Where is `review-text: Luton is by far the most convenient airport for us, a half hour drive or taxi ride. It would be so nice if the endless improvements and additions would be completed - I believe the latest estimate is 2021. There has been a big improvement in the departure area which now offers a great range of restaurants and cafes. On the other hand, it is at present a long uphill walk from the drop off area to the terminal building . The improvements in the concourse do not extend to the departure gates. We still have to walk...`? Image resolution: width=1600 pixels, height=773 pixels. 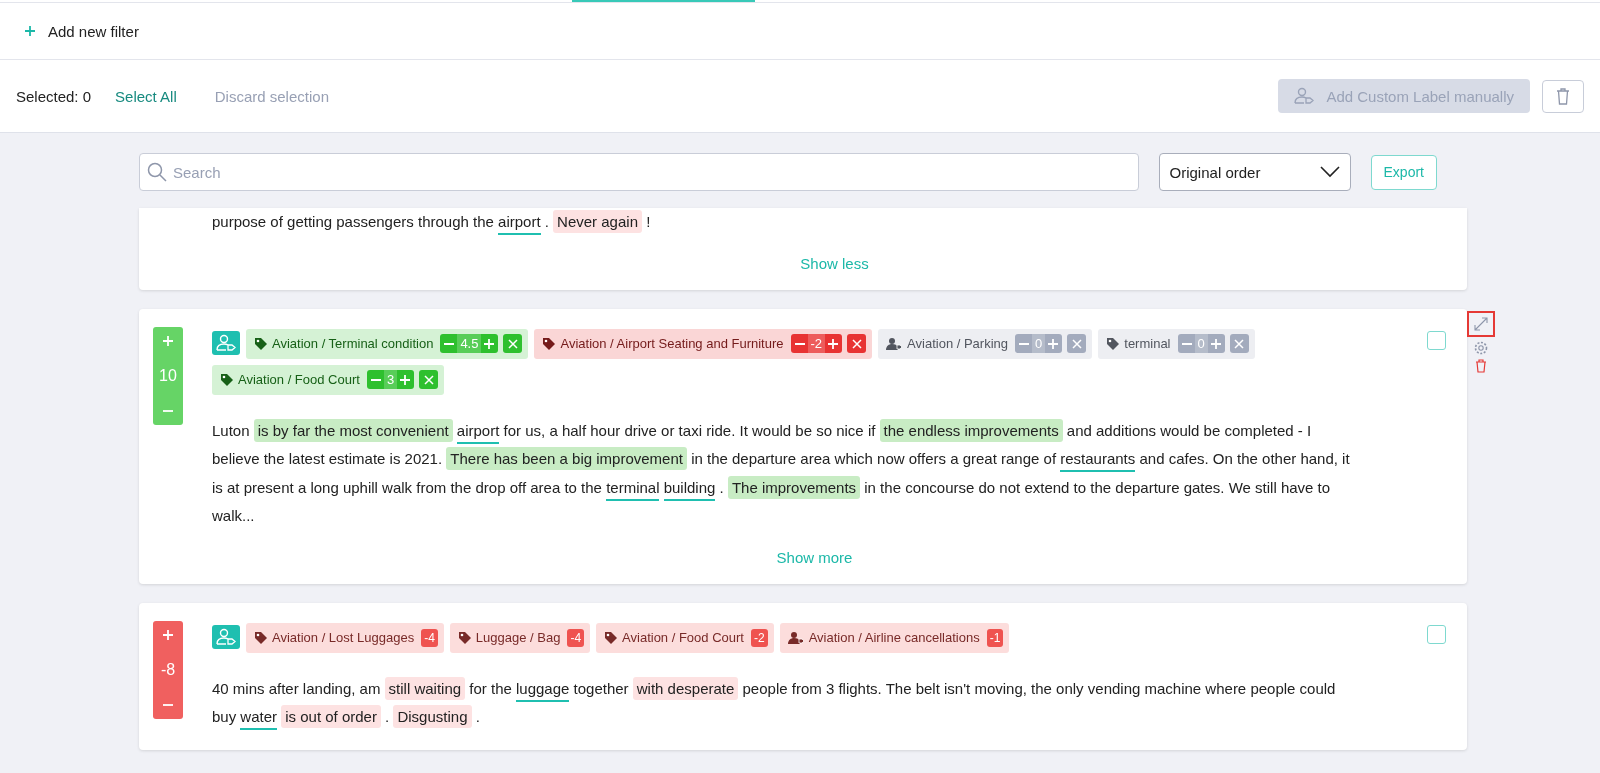 review-text: Luton is by far the most convenient airport for us, a half hour drive or taxi ride. It would be so nice if the endless improvements and additions would be completed - I believe the latest estimate is 2021. There has been a big improvement in the departure area which now offers a great range of restaurants and cafes. On the other hand, it is at present a long uphill walk from the drop off area to the terminal building . The improvements in the concourse do not extend to the departure gates. We still have to walk... is located at coordinates (814, 473).